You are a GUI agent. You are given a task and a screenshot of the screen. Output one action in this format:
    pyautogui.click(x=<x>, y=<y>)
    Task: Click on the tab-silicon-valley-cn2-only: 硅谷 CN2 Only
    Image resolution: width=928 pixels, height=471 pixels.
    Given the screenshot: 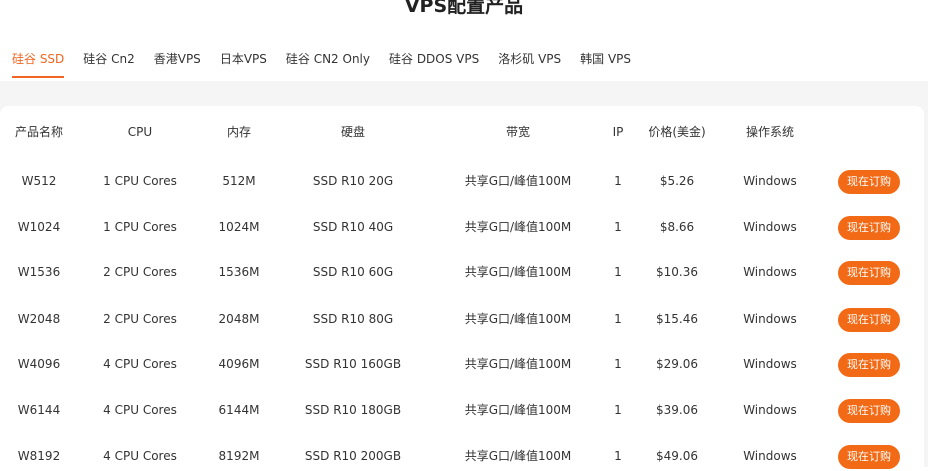 What is the action you would take?
    pyautogui.click(x=328, y=63)
    